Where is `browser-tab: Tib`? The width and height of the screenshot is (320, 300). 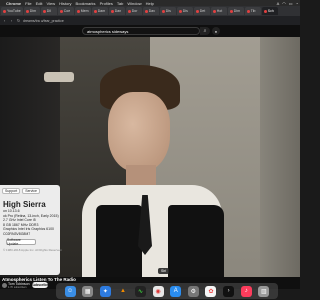
browser-tab: Tib is located at coordinates (252, 11).